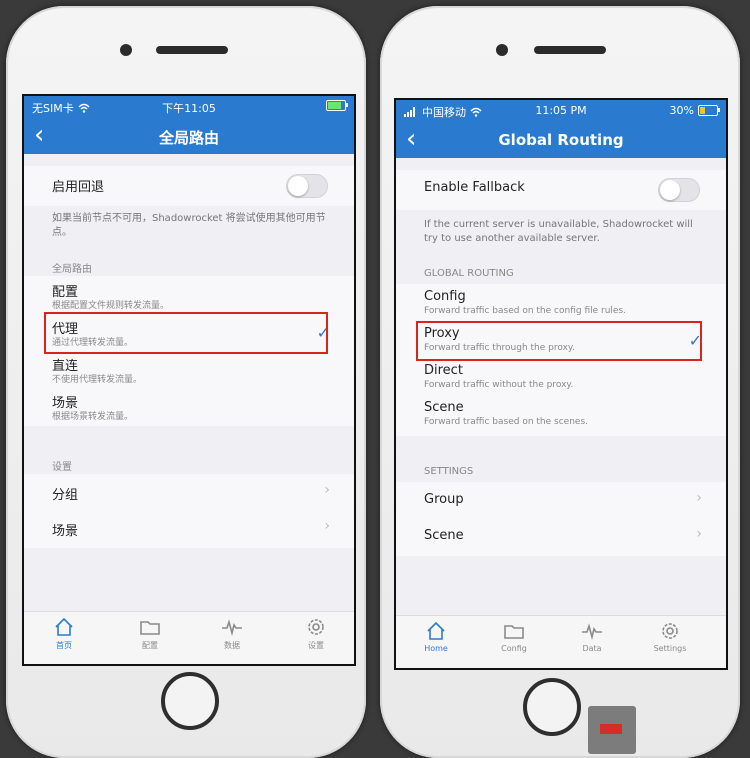  Describe the element at coordinates (561, 536) in the screenshot. I see `settings-row-scene: Scene ›` at that location.